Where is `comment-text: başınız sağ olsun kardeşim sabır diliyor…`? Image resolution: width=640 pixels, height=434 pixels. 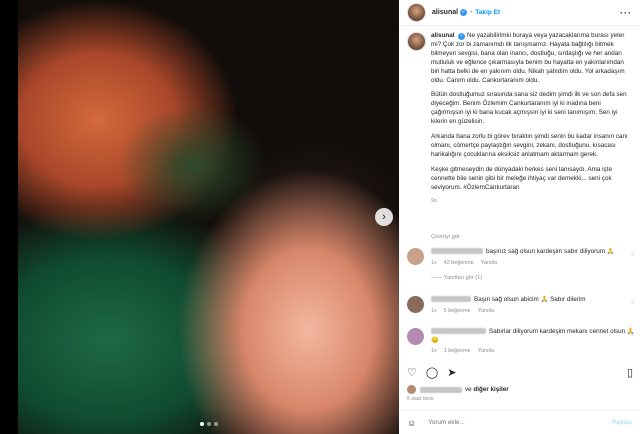
comment-text: başınız sağ olsun kardeşim sabır diliyor… is located at coordinates (550, 251).